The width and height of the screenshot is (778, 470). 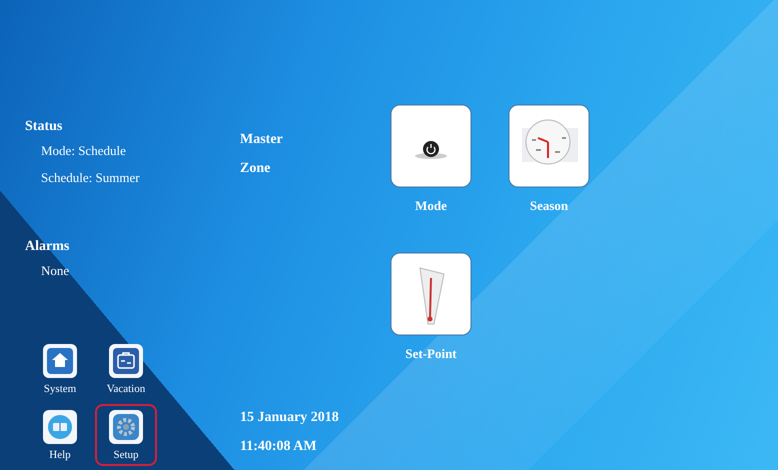 I want to click on alarm-text: None, so click(x=55, y=271).